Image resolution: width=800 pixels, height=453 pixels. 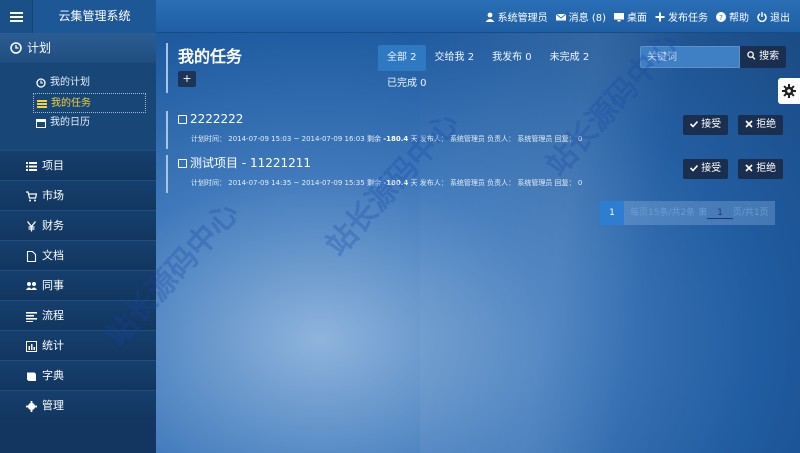 What do you see at coordinates (78, 405) in the screenshot?
I see `sidebar-item-admin: 管理` at bounding box center [78, 405].